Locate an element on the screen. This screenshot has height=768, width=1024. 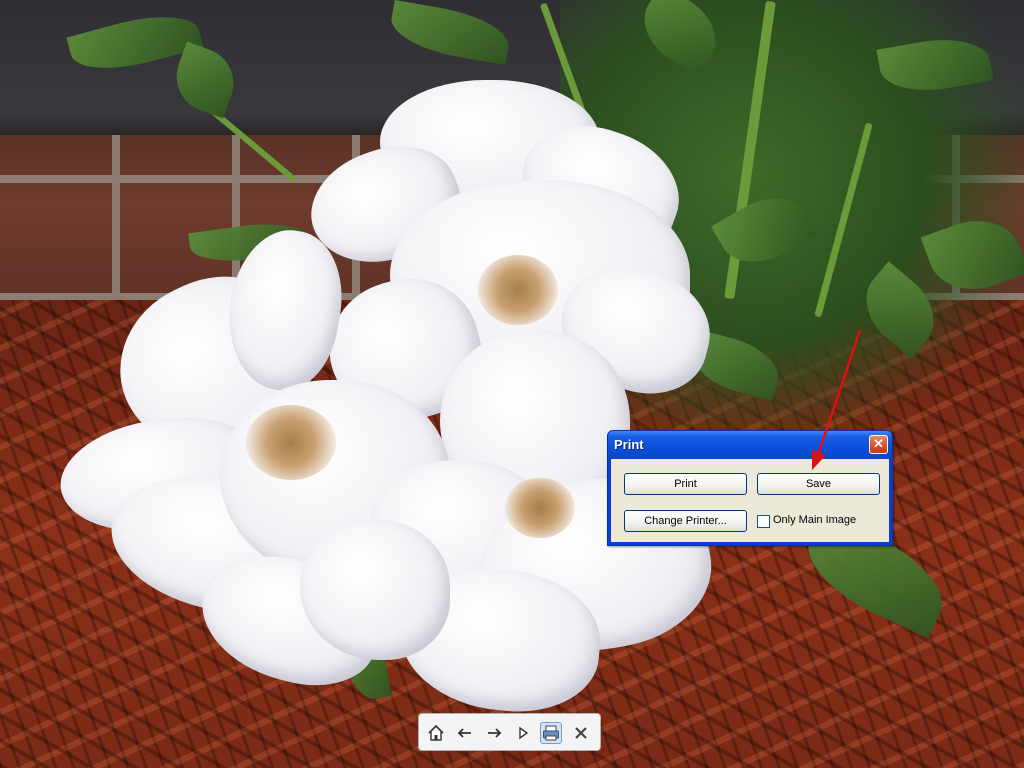
only-main-image-label: Only Main Image is located at coordinates (815, 520).